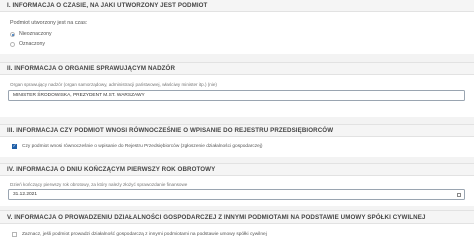  I want to click on radio-nieoznaczony: Nieoznaczony, so click(31, 34).